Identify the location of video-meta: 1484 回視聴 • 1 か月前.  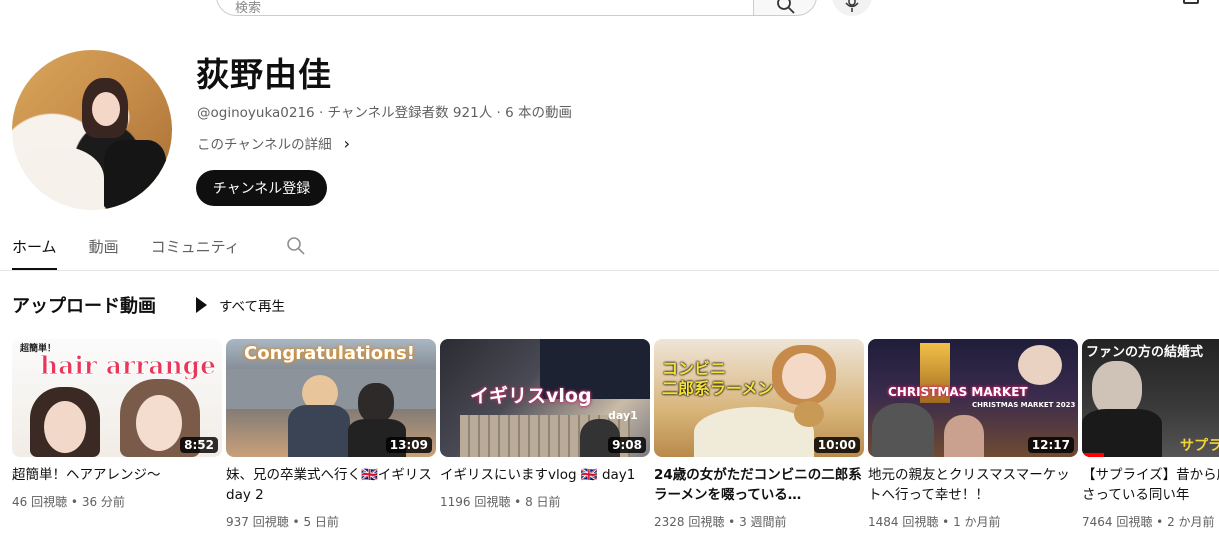
(934, 522).